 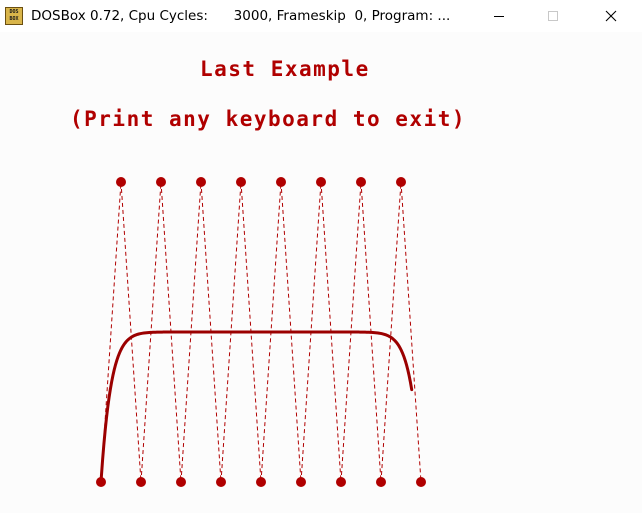 I want to click on app-icon-text: DOS BOX, so click(x=14, y=15).